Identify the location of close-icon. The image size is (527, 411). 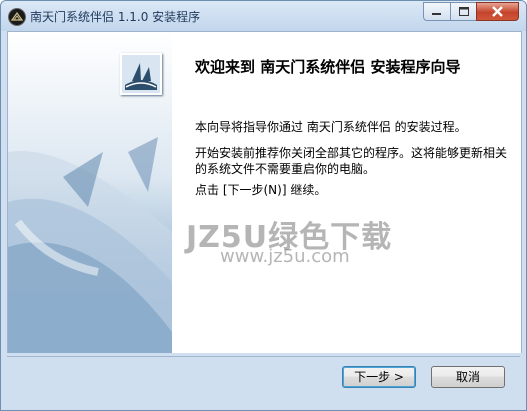
(497, 11).